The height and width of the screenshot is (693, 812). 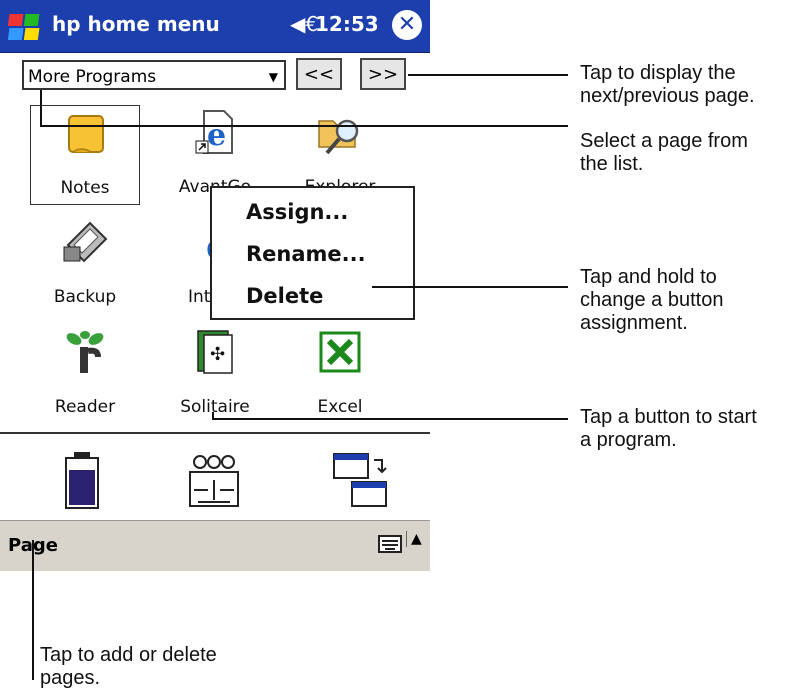 I want to click on separator, so click(x=215, y=433).